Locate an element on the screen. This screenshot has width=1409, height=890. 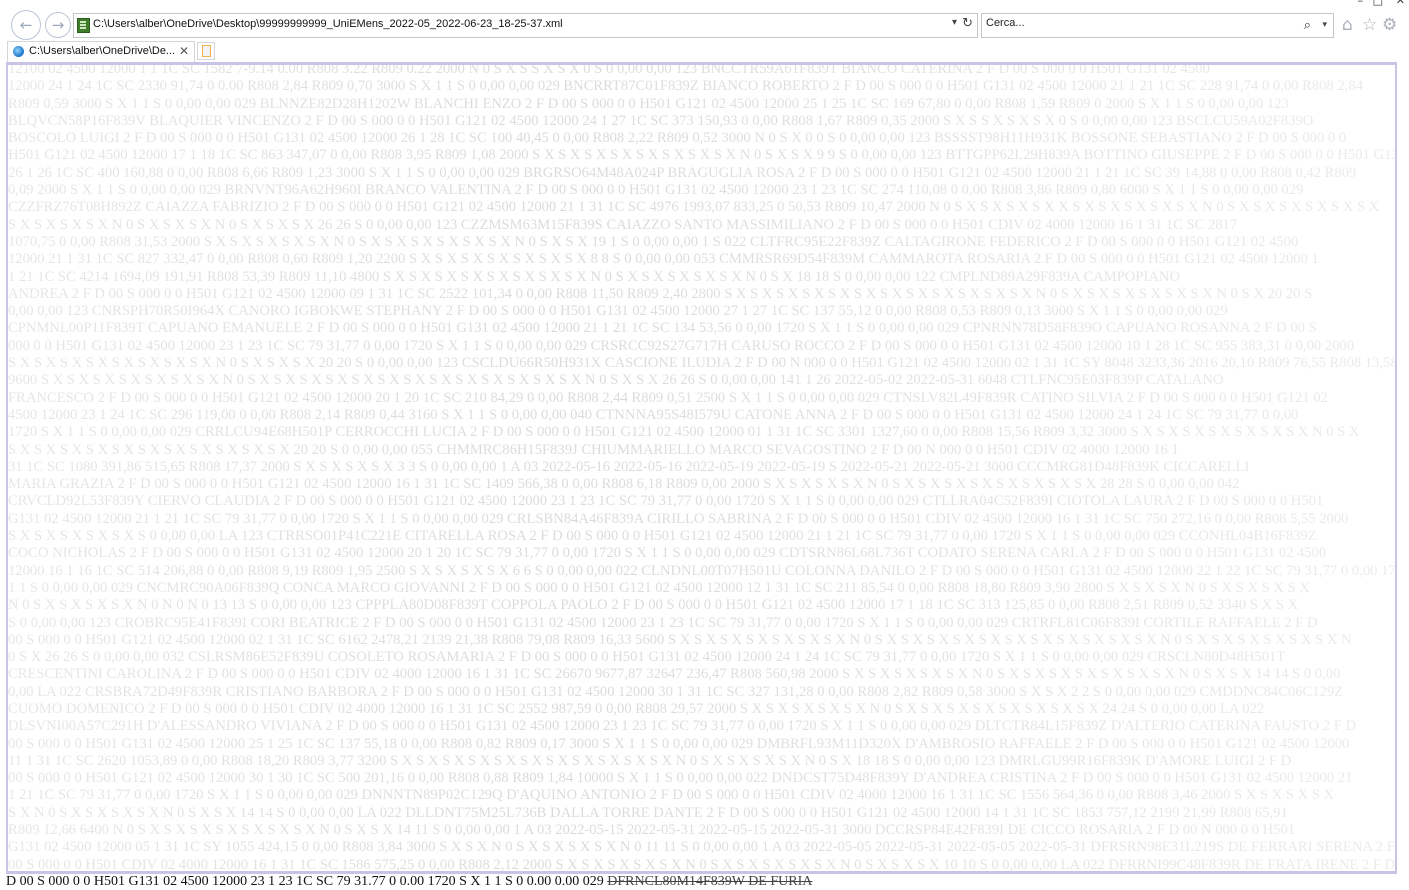
gear-icon: ⚙ is located at coordinates (1389, 25).